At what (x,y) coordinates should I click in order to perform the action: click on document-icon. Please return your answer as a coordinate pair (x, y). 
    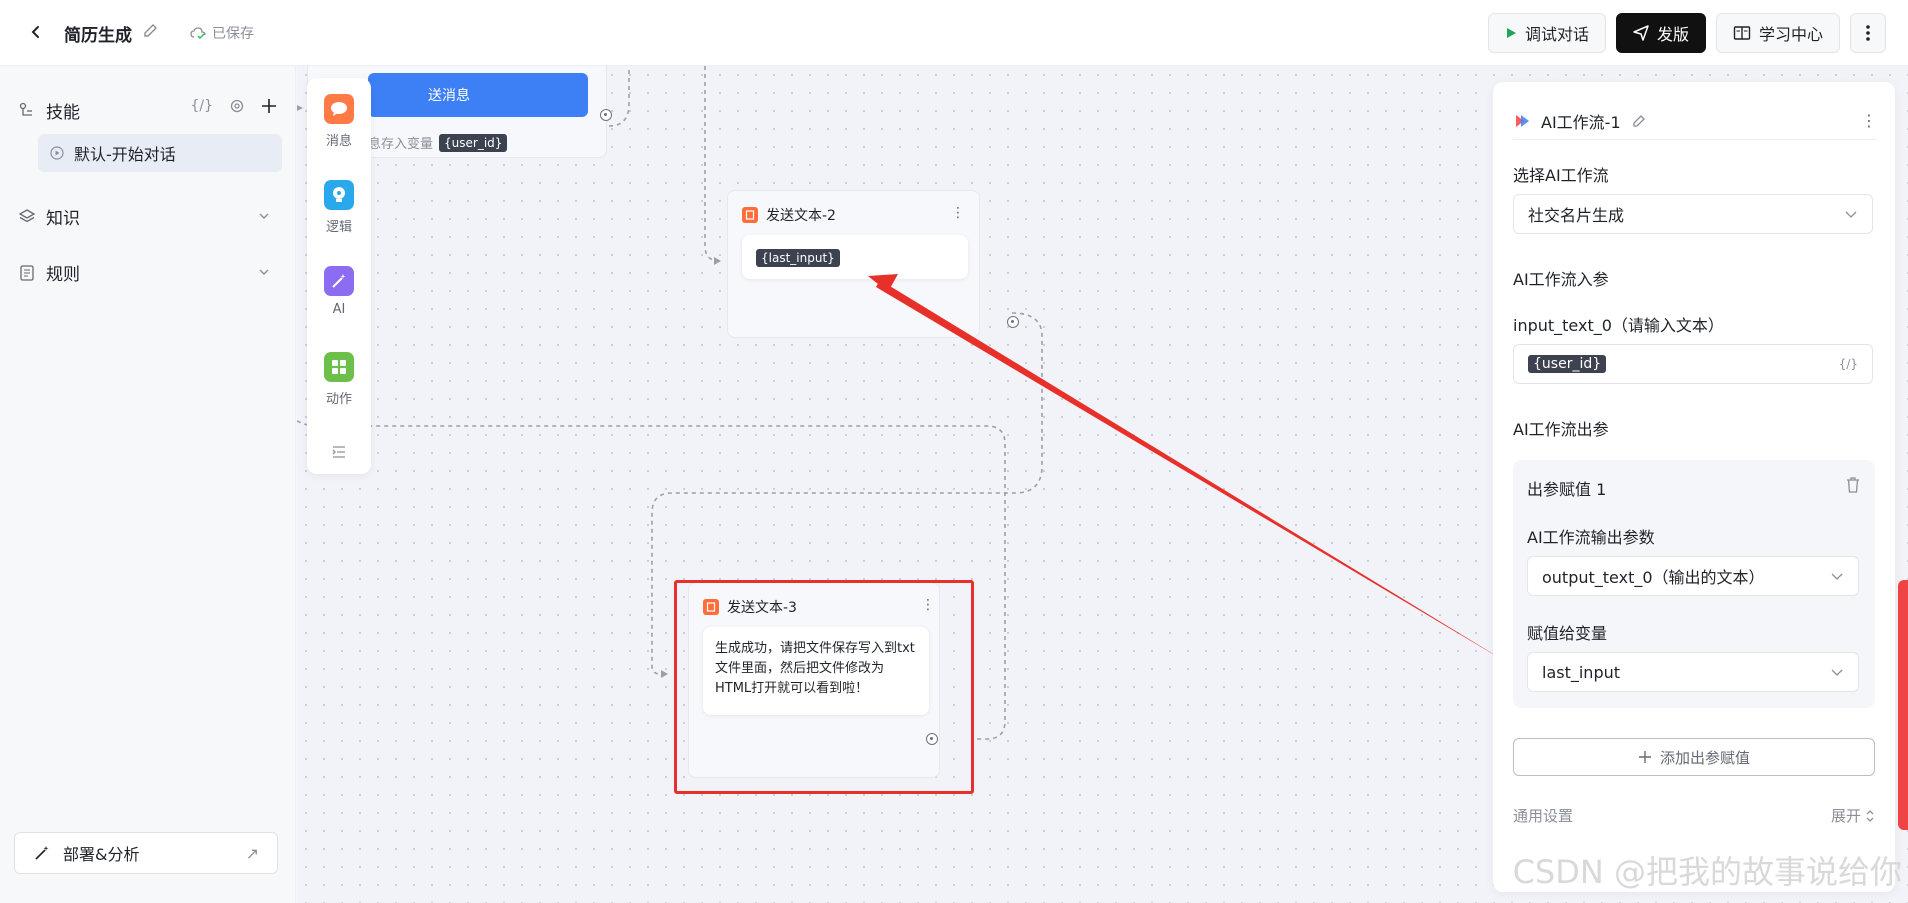
    Looking at the image, I should click on (27, 272).